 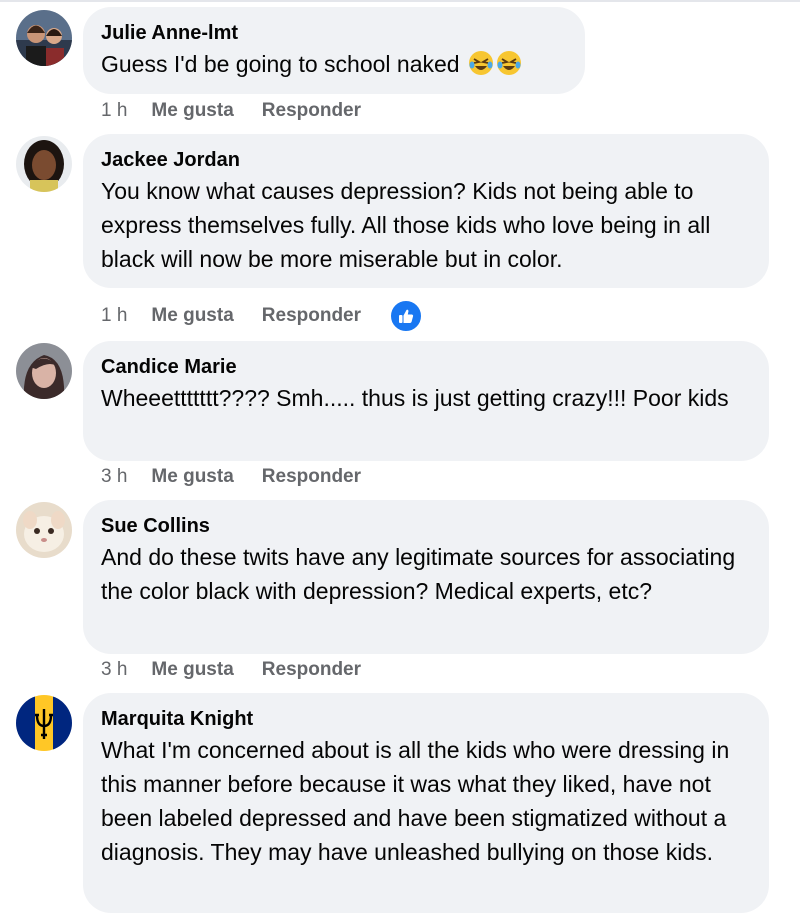 I want to click on thumbs-up-icon, so click(x=406, y=316).